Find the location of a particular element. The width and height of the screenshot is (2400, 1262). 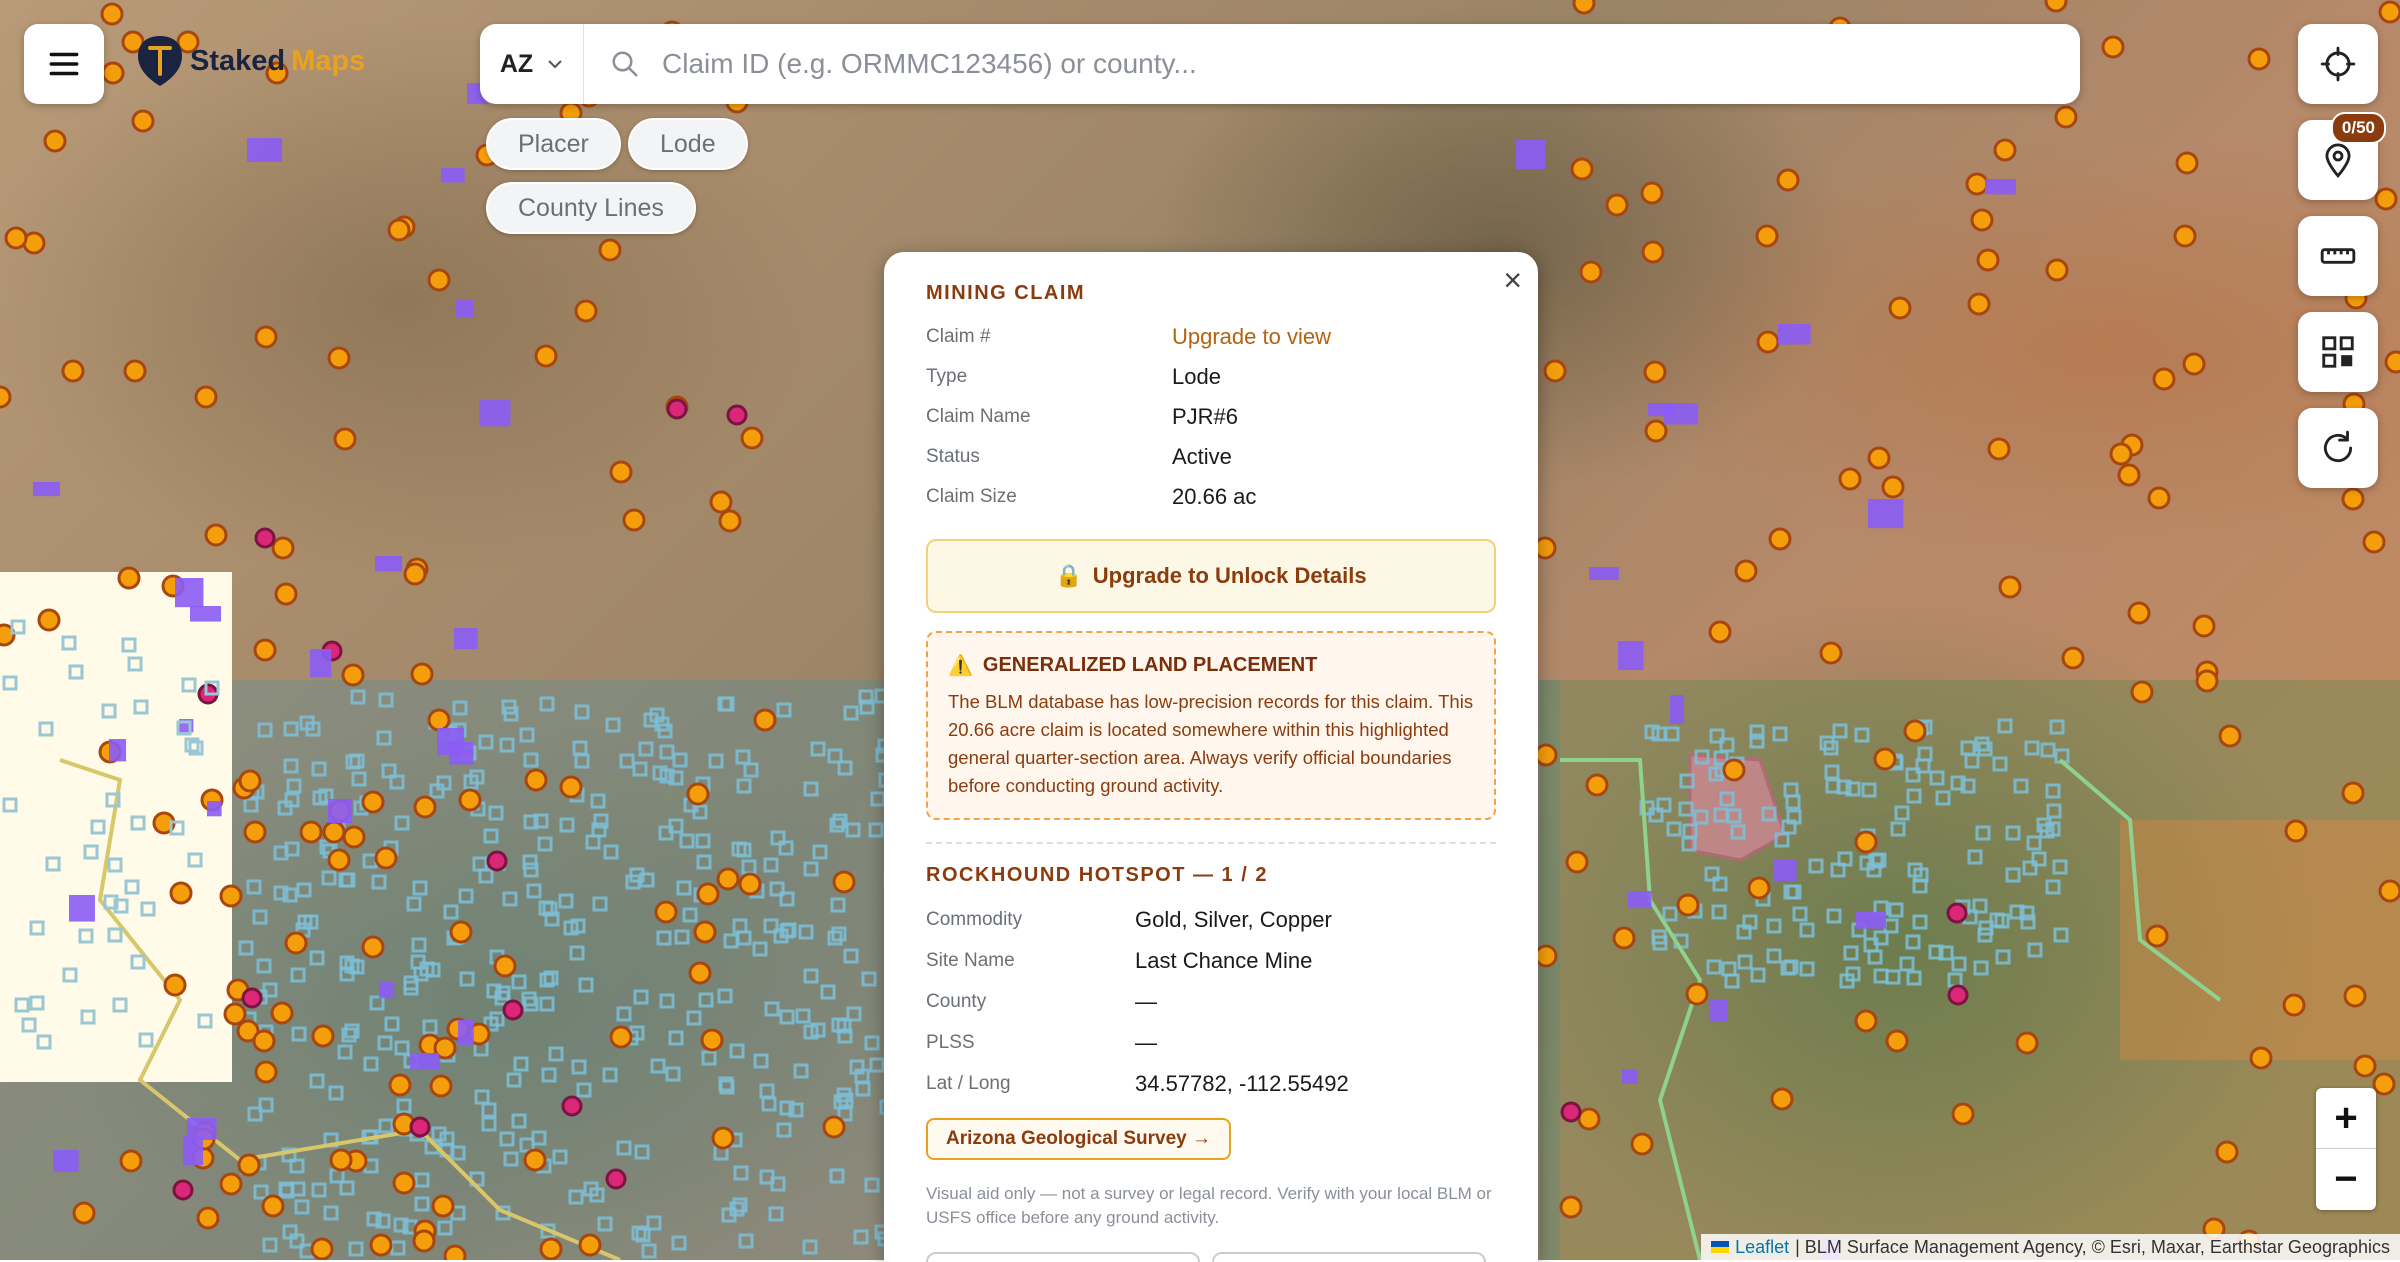

search-input is located at coordinates (1312, 64).